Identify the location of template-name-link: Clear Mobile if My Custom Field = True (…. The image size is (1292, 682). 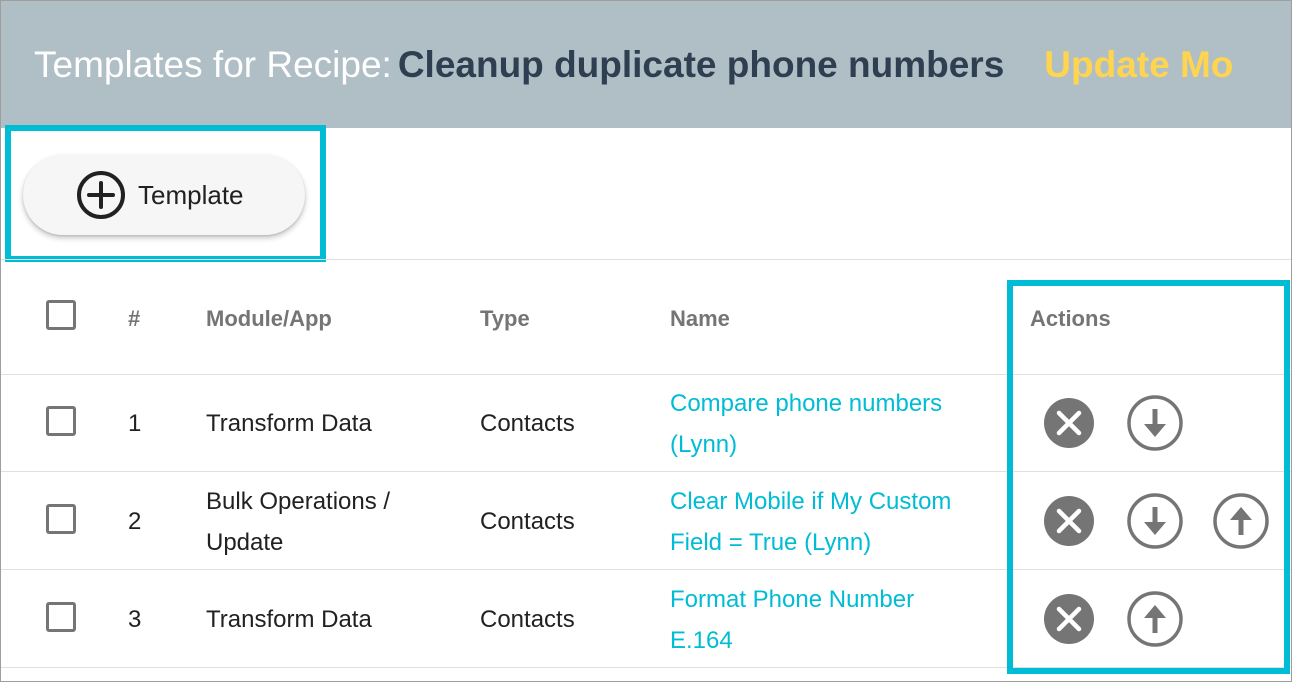
(810, 522).